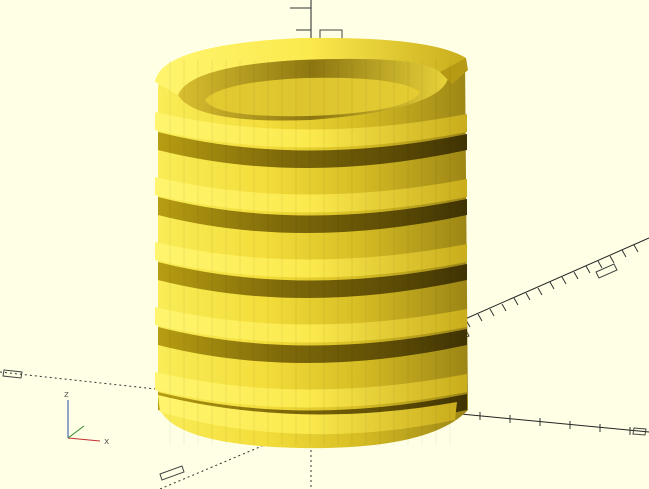 This screenshot has height=489, width=649. What do you see at coordinates (544, 422) in the screenshot?
I see `x-axis-positive` at bounding box center [544, 422].